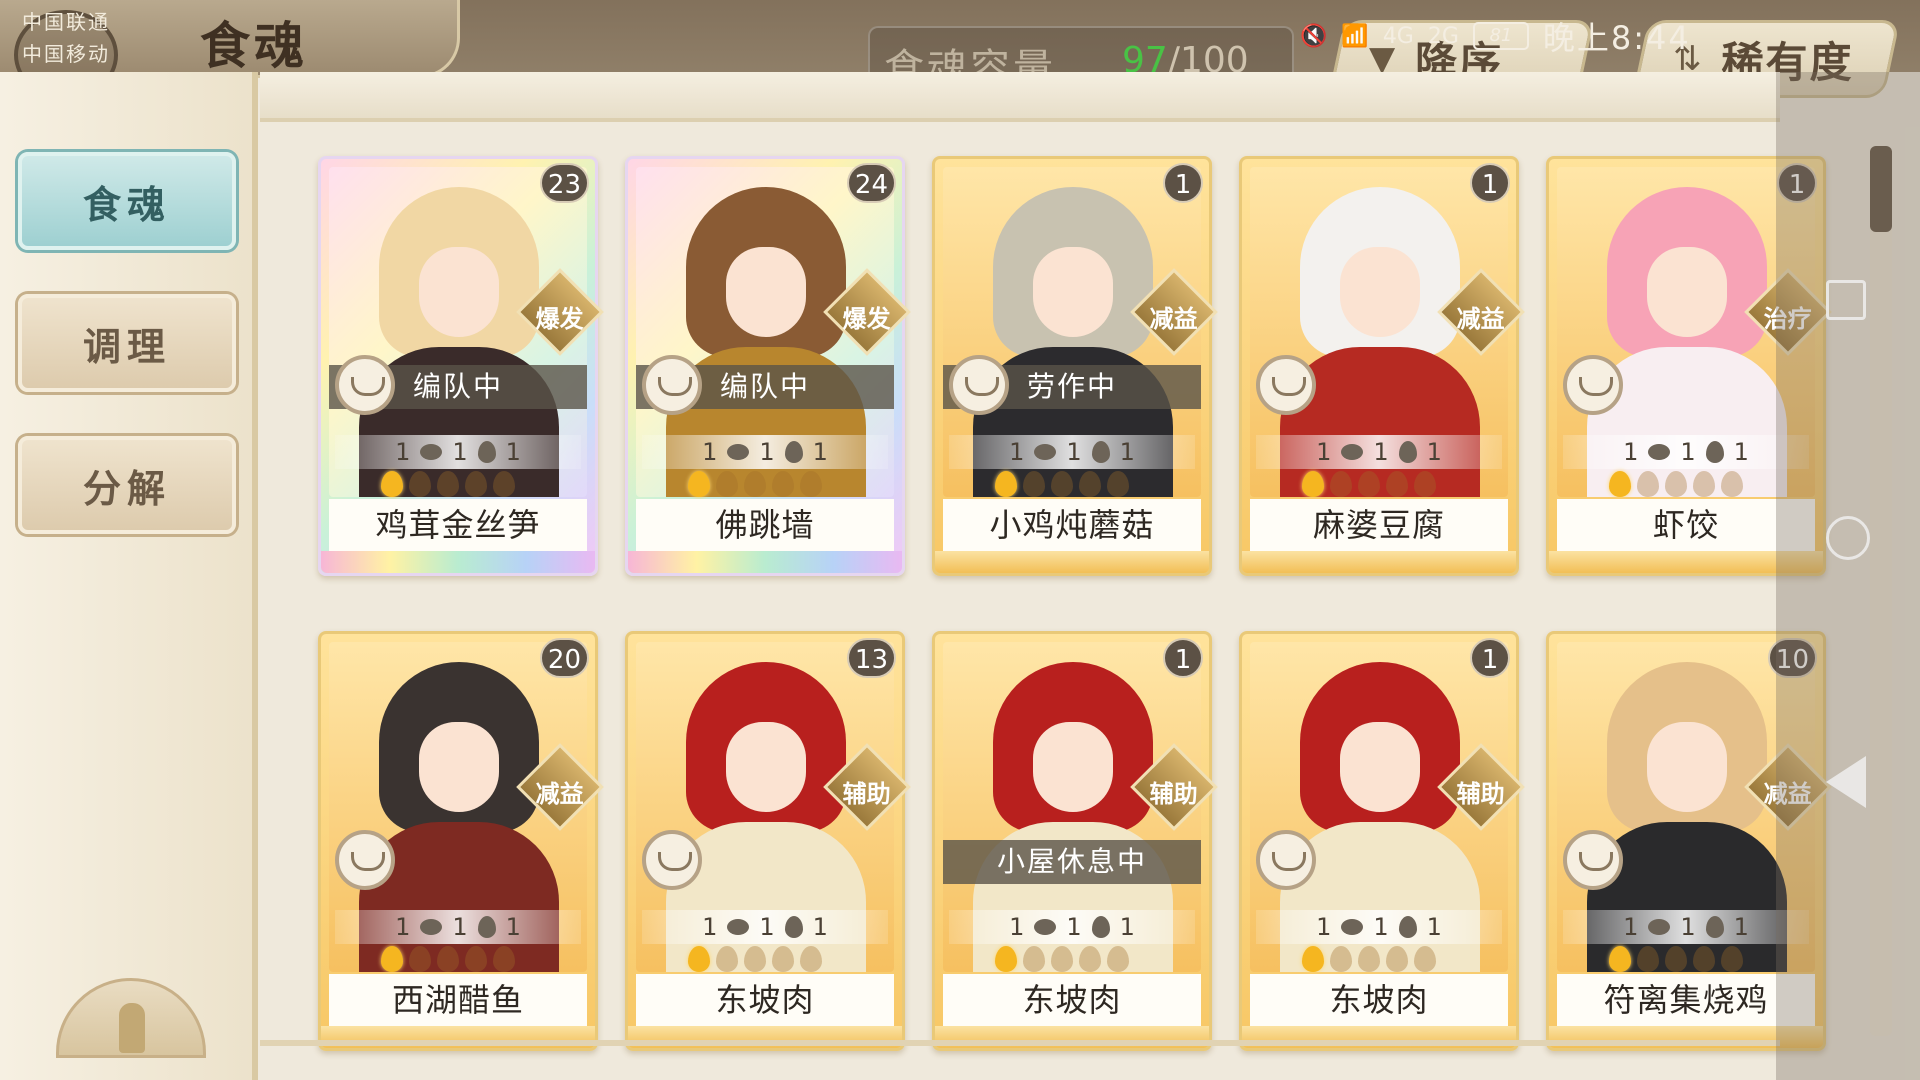 This screenshot has width=1920, height=1080. What do you see at coordinates (1075, 841) in the screenshot?
I see `food-soul-card: 1 辅助 小屋休息中 1 1 1 东坡肉` at bounding box center [1075, 841].